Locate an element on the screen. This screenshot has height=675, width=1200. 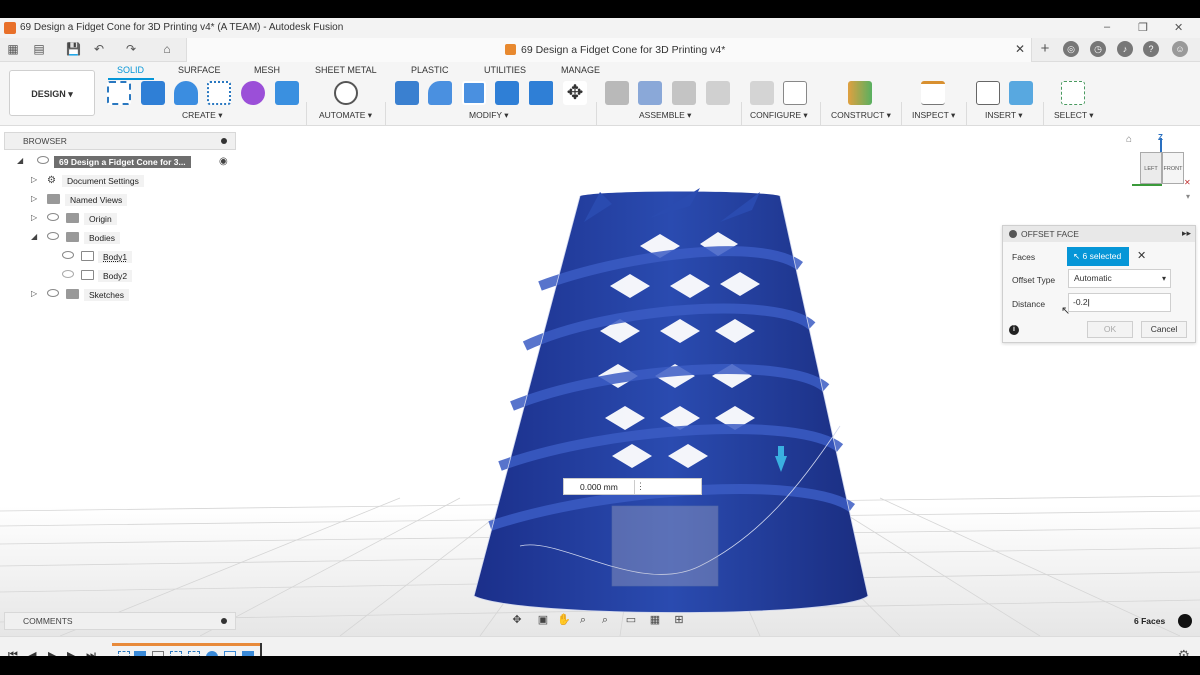
box-icon is located at coordinates (287, 93).